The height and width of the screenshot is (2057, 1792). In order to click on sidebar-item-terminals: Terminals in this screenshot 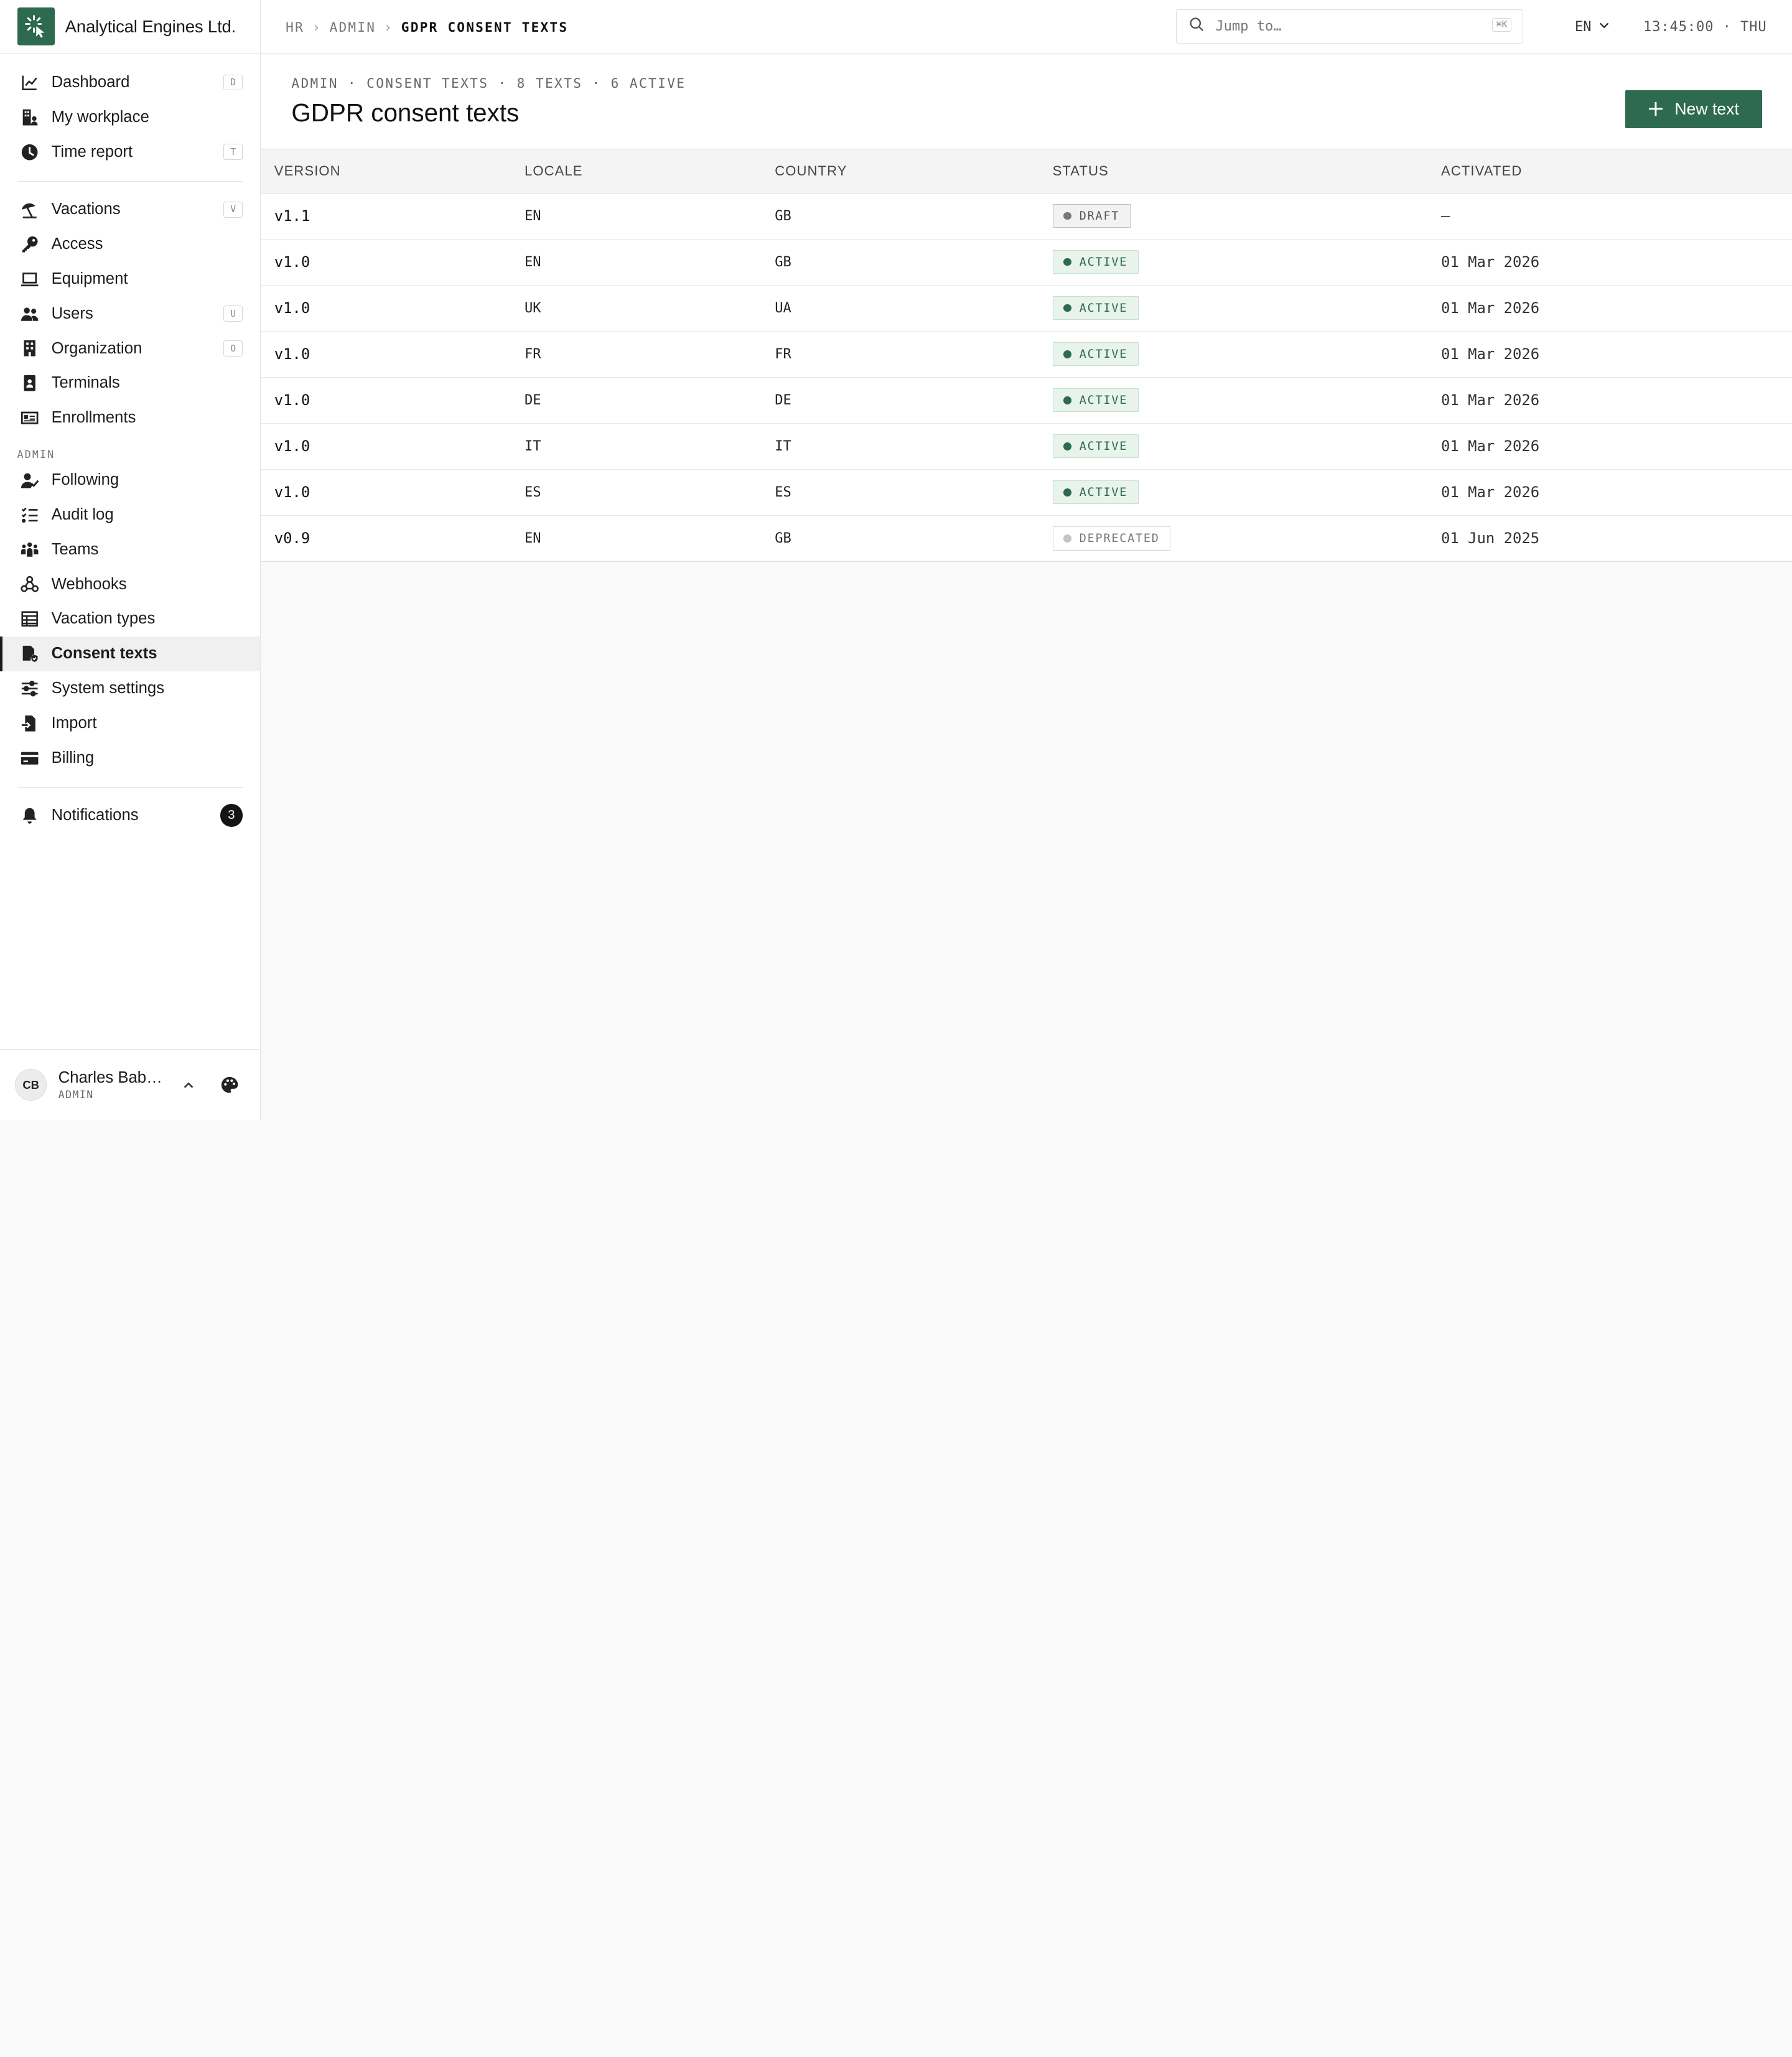, I will do `click(130, 383)`.